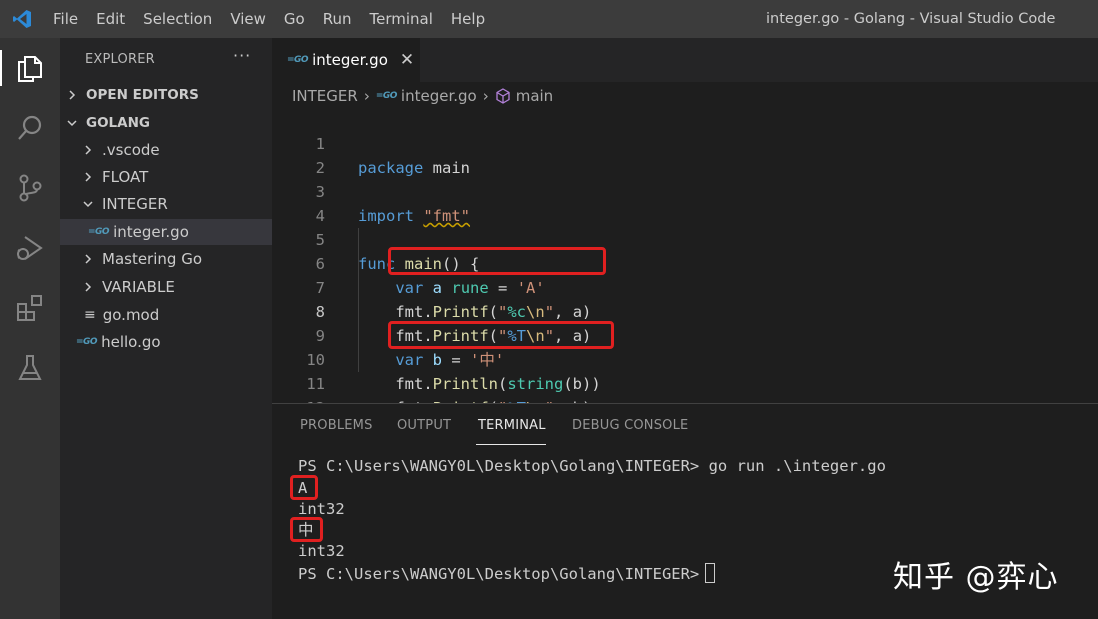  I want to click on code-line: 3 import "fmt", so click(685, 190).